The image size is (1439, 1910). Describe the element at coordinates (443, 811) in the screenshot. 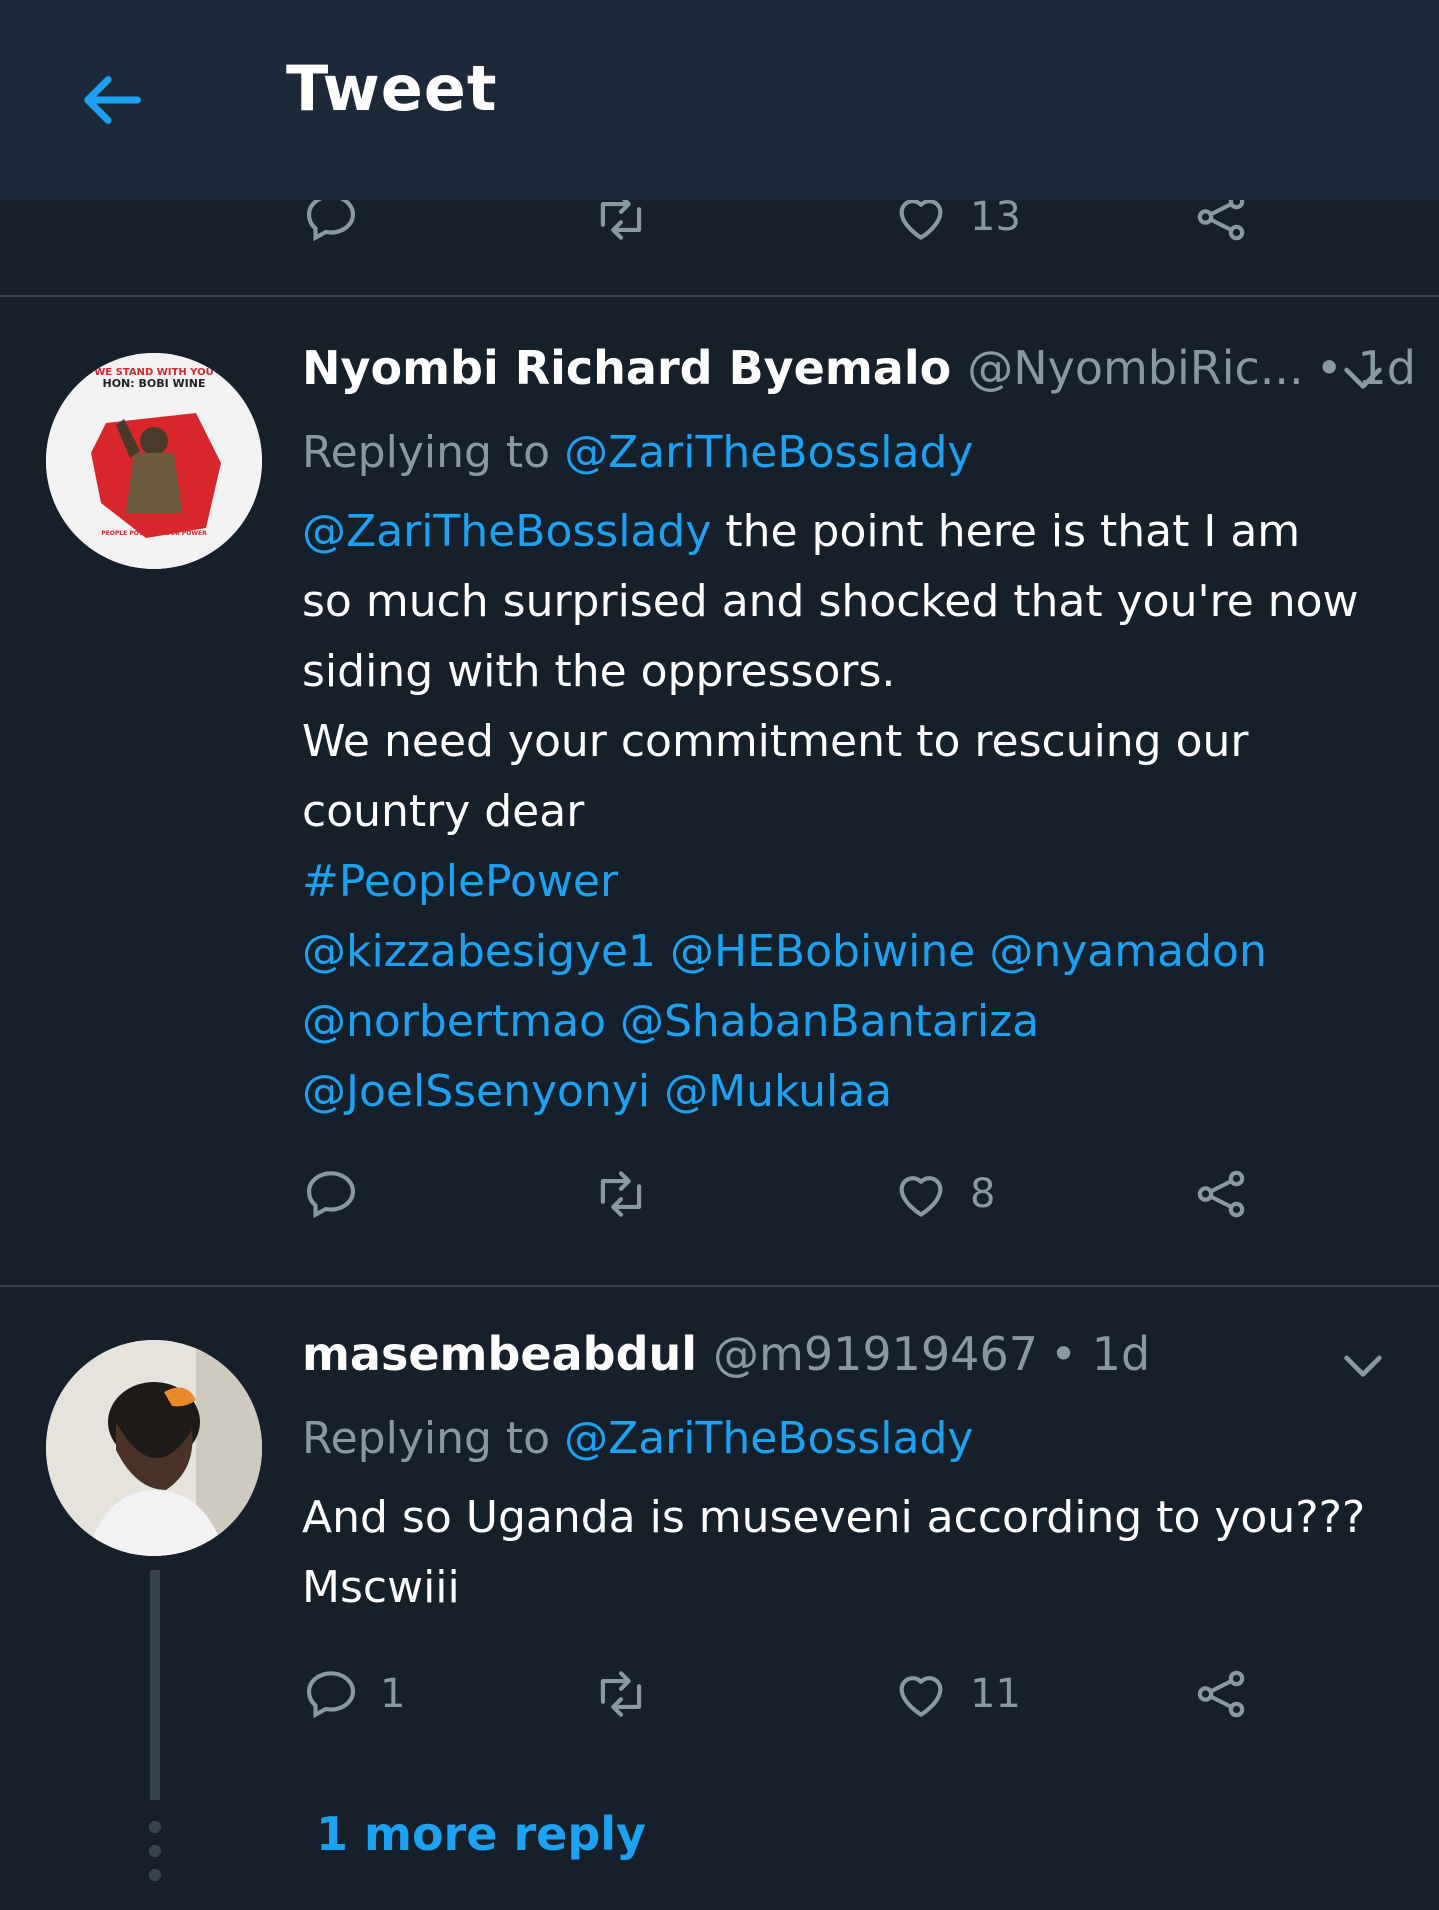

I see `text-line: country dear` at that location.